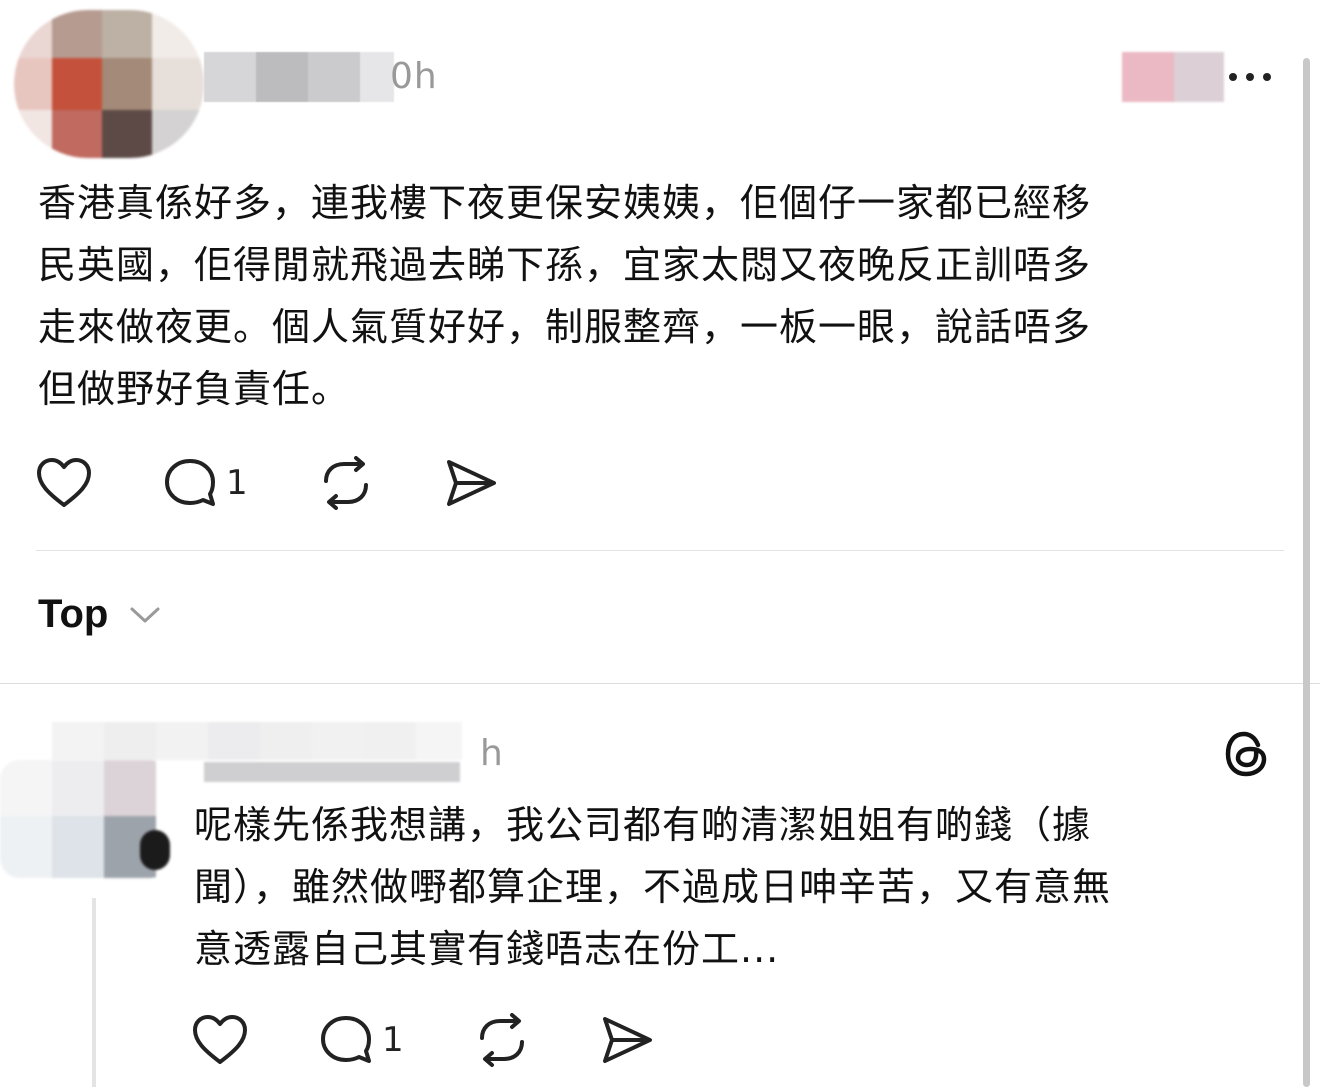  I want to click on share-button, so click(472, 483).